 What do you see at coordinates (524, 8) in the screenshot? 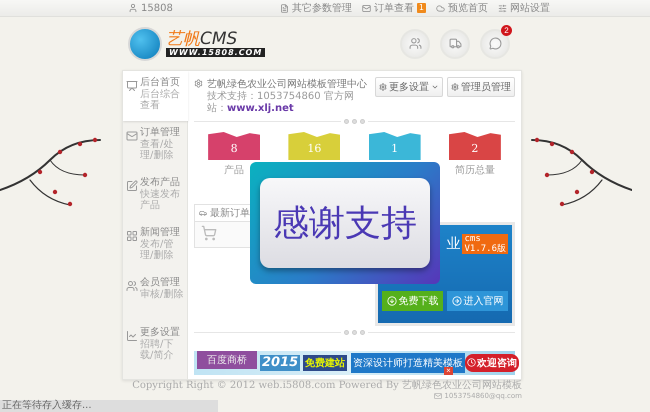
I see `top-link: 网站设置` at bounding box center [524, 8].